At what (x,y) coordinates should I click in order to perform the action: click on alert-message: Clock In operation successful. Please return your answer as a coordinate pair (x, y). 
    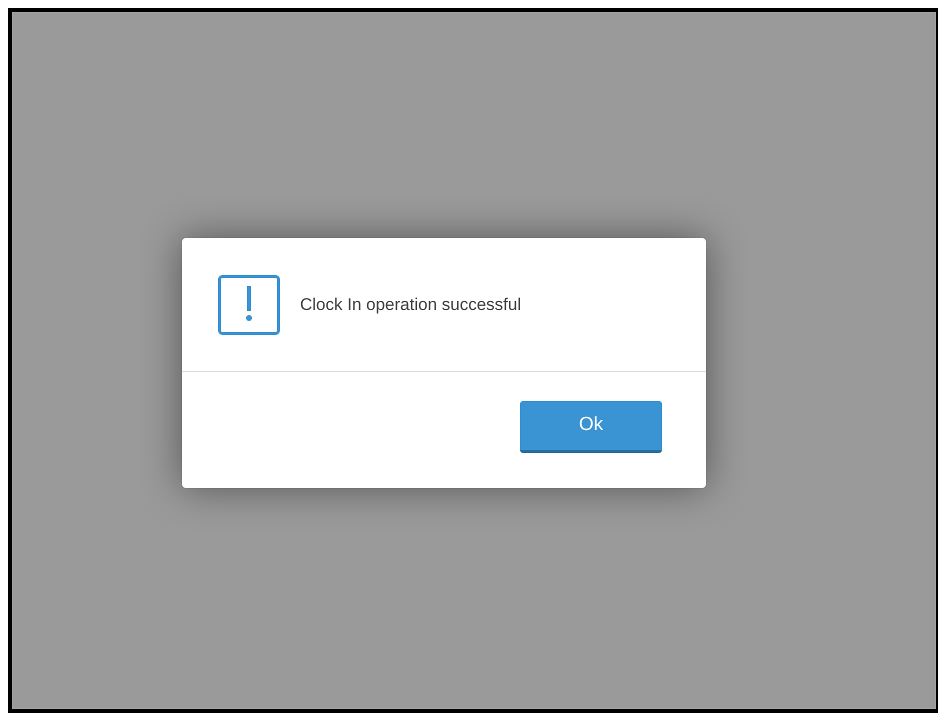
    Looking at the image, I should click on (411, 305).